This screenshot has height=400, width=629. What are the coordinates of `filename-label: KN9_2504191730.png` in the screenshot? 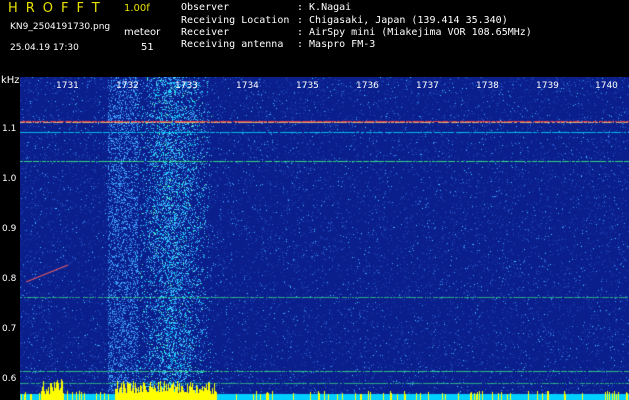 It's located at (60, 27).